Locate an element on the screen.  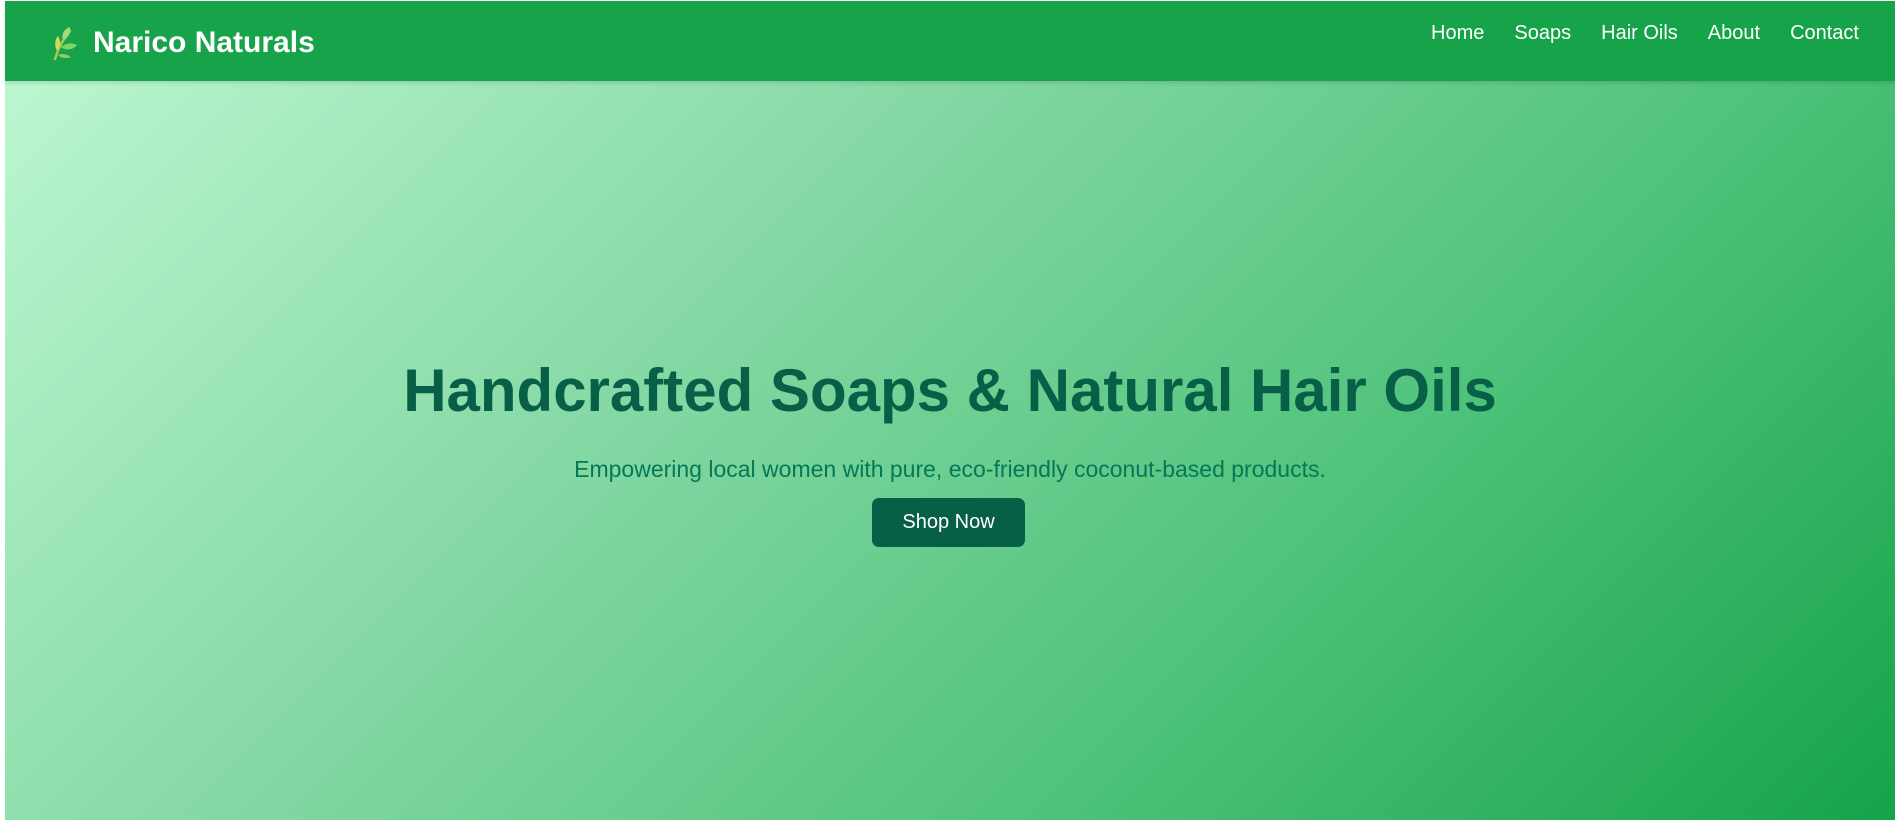
nav-link-contact: Contact is located at coordinates (1824, 33).